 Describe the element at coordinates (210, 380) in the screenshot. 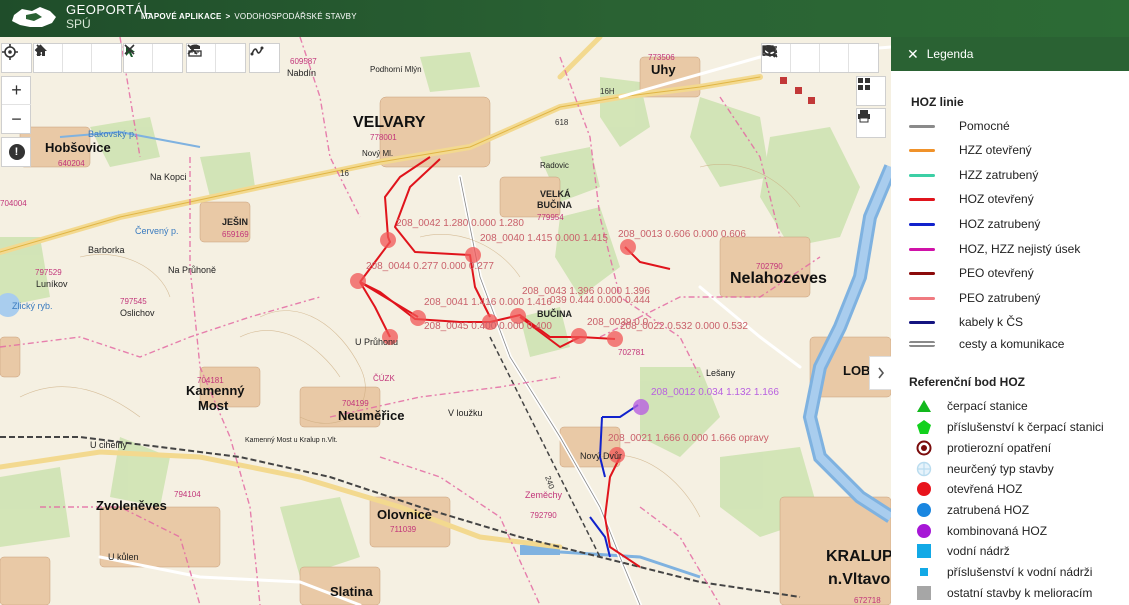

I see `cadastre-code: 704181` at that location.